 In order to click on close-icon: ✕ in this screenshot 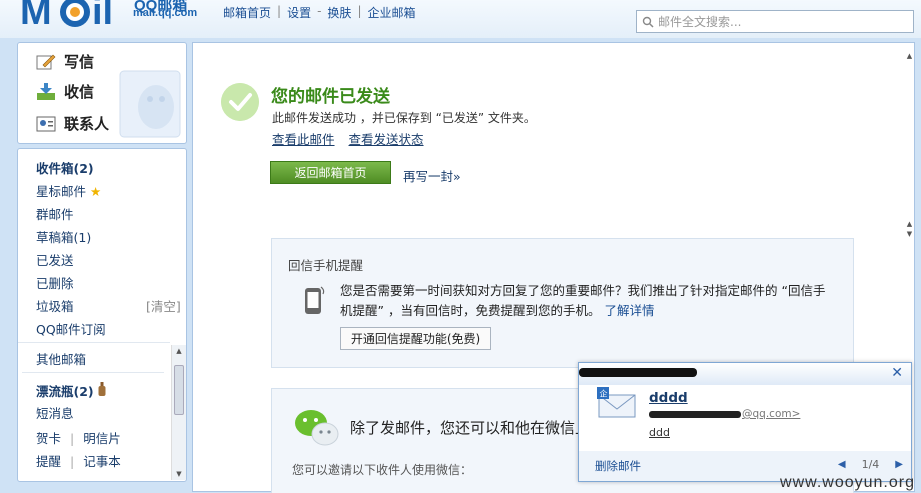, I will do `click(897, 373)`.